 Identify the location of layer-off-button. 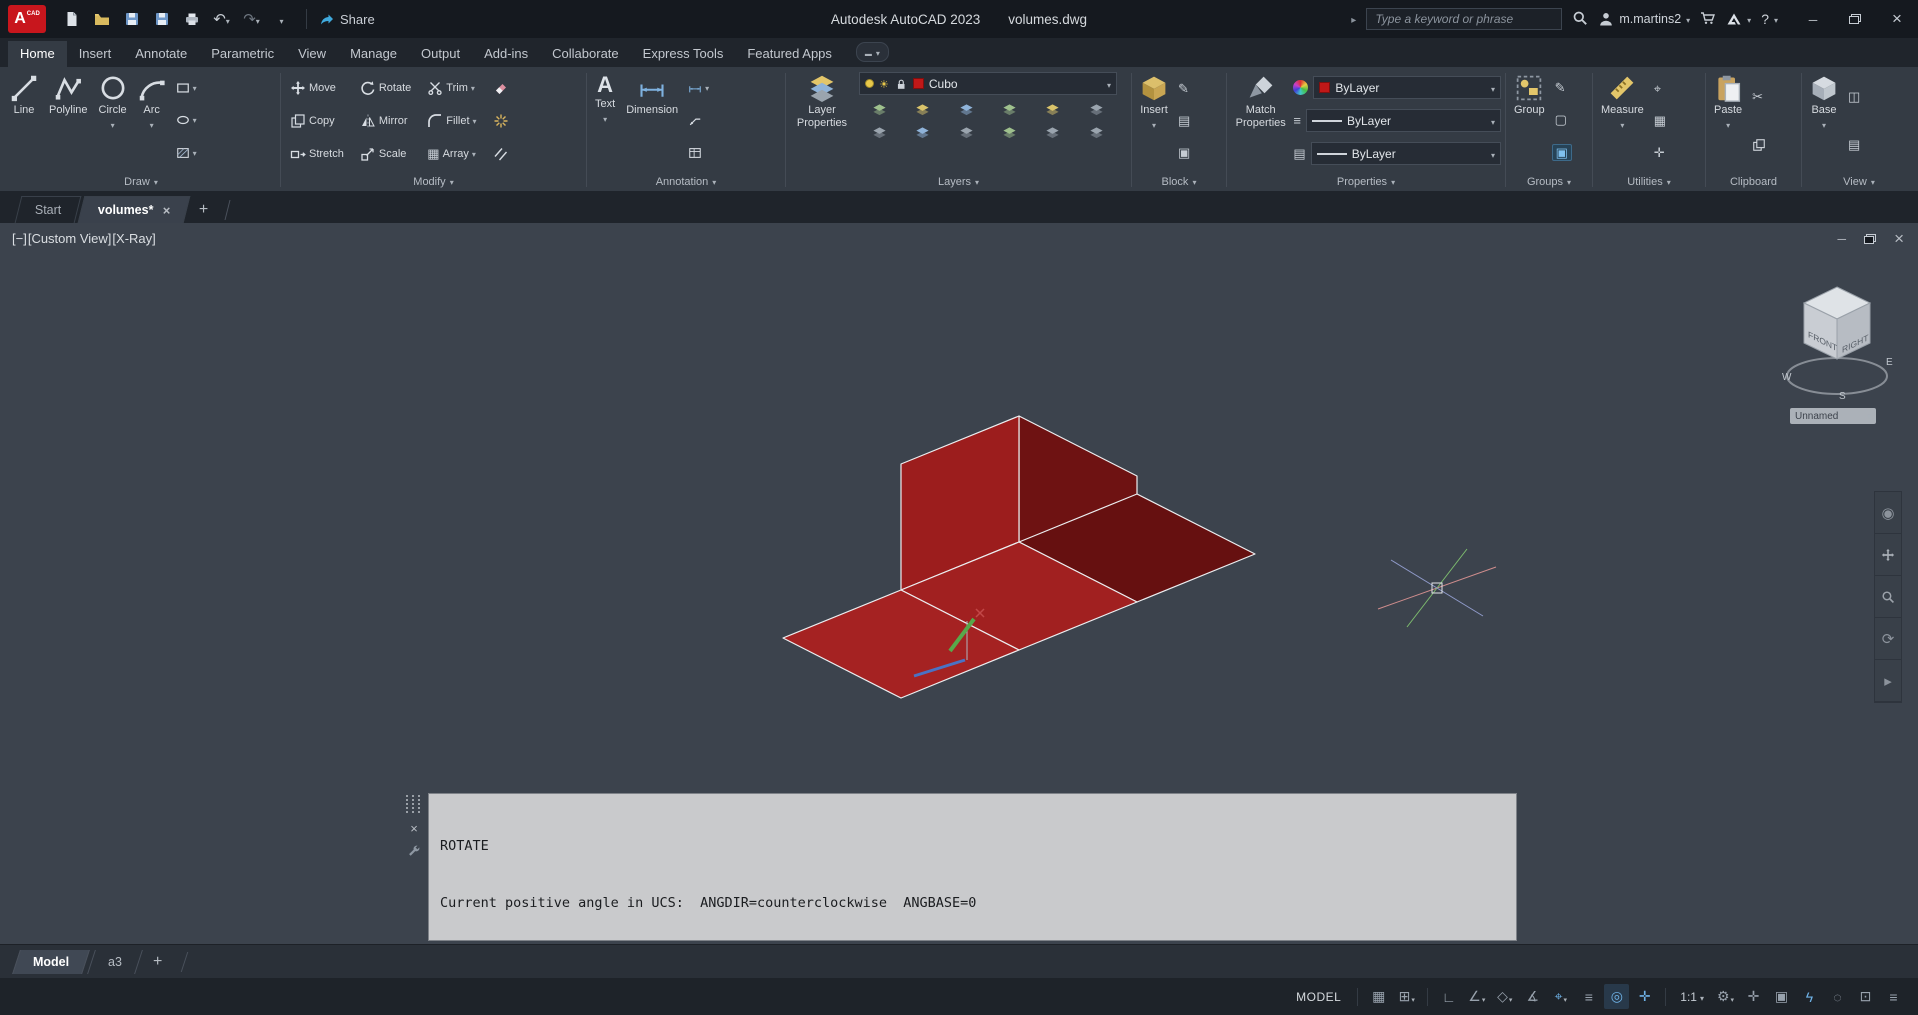
(879, 109).